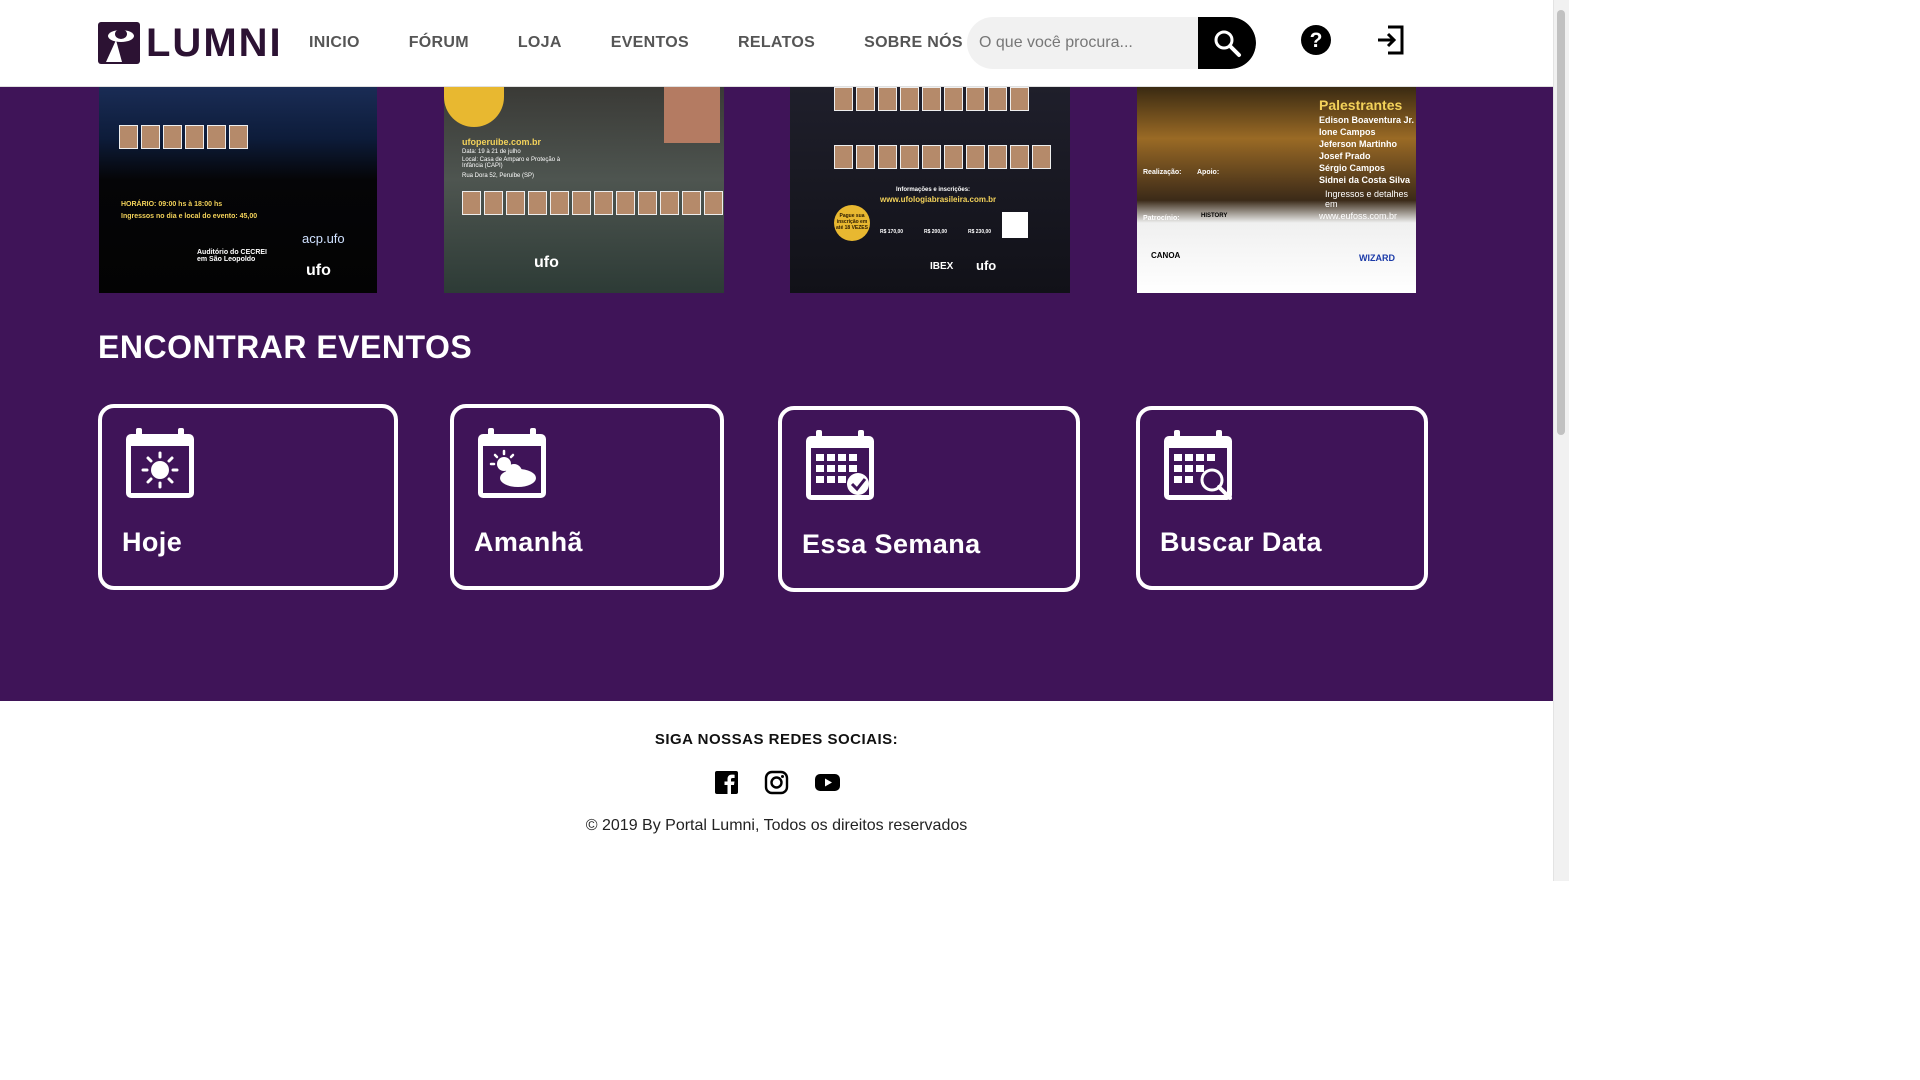 Image resolution: width=1920 pixels, height=1080 pixels. I want to click on search-button, so click(1227, 43).